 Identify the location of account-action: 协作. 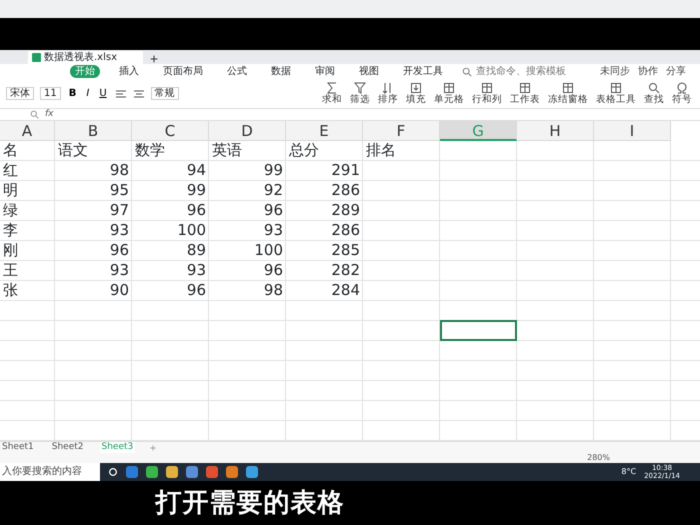
(648, 71).